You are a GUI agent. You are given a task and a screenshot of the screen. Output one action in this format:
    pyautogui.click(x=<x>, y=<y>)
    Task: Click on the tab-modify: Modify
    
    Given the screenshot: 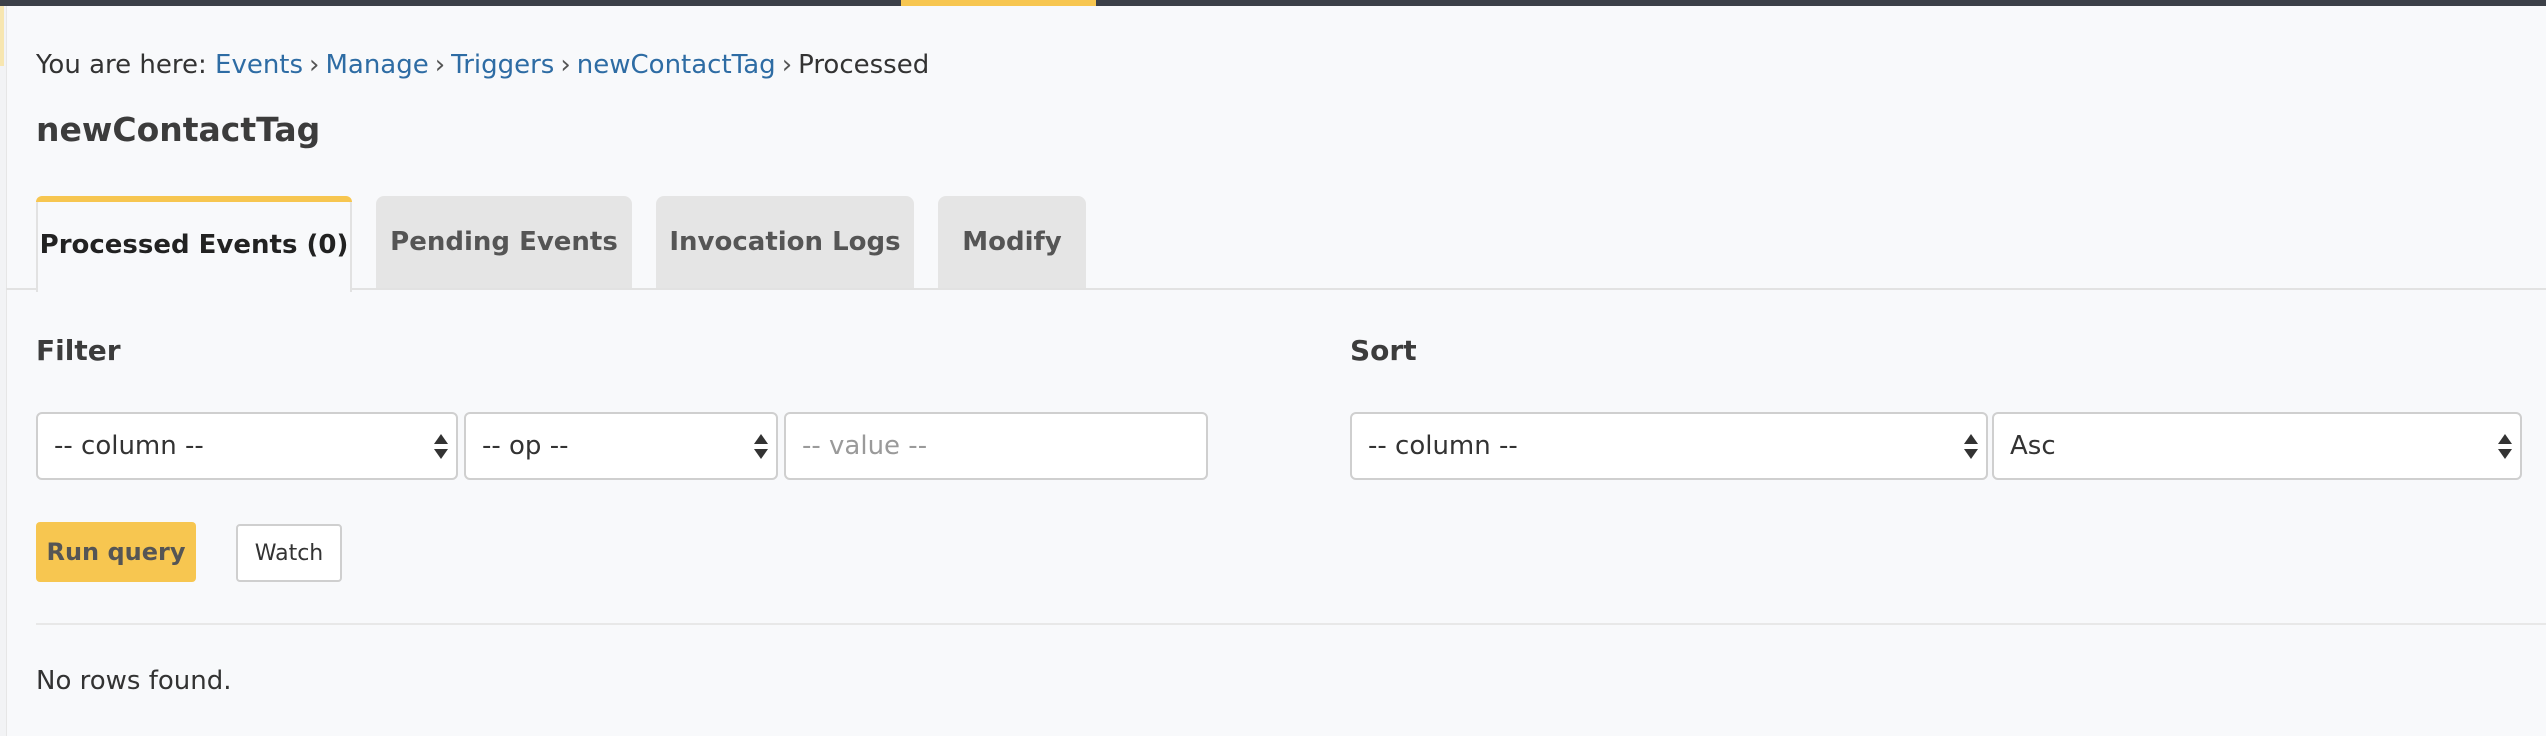 What is the action you would take?
    pyautogui.click(x=1012, y=242)
    